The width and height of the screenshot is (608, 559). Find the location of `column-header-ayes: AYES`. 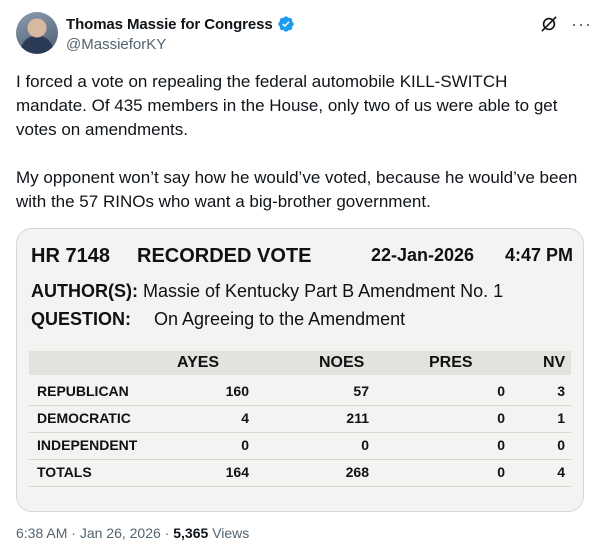

column-header-ayes: AYES is located at coordinates (198, 362).